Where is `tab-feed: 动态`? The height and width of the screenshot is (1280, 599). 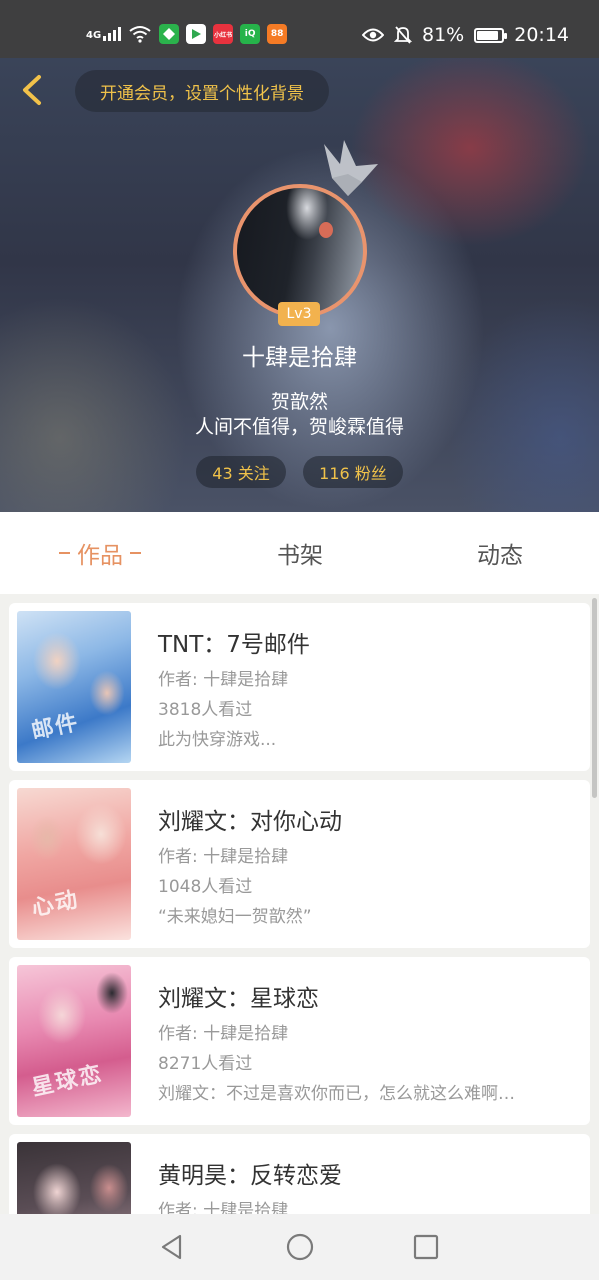 tab-feed: 动态 is located at coordinates (499, 553).